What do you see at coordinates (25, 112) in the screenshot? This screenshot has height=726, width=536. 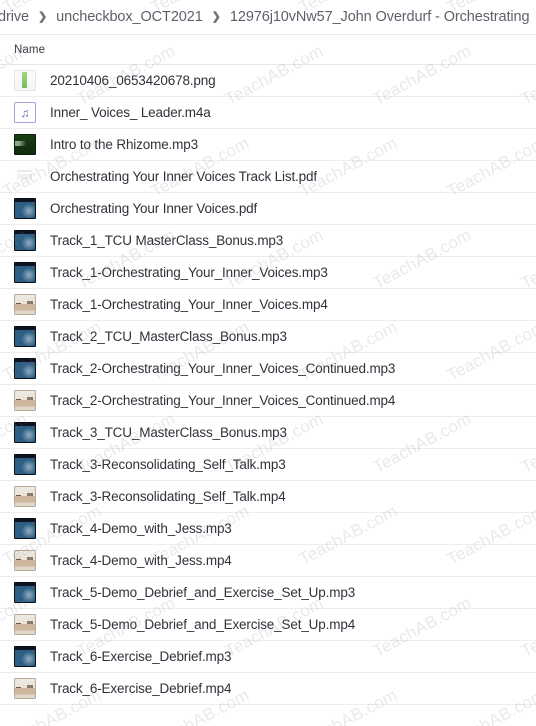 I see `music-note-icon` at bounding box center [25, 112].